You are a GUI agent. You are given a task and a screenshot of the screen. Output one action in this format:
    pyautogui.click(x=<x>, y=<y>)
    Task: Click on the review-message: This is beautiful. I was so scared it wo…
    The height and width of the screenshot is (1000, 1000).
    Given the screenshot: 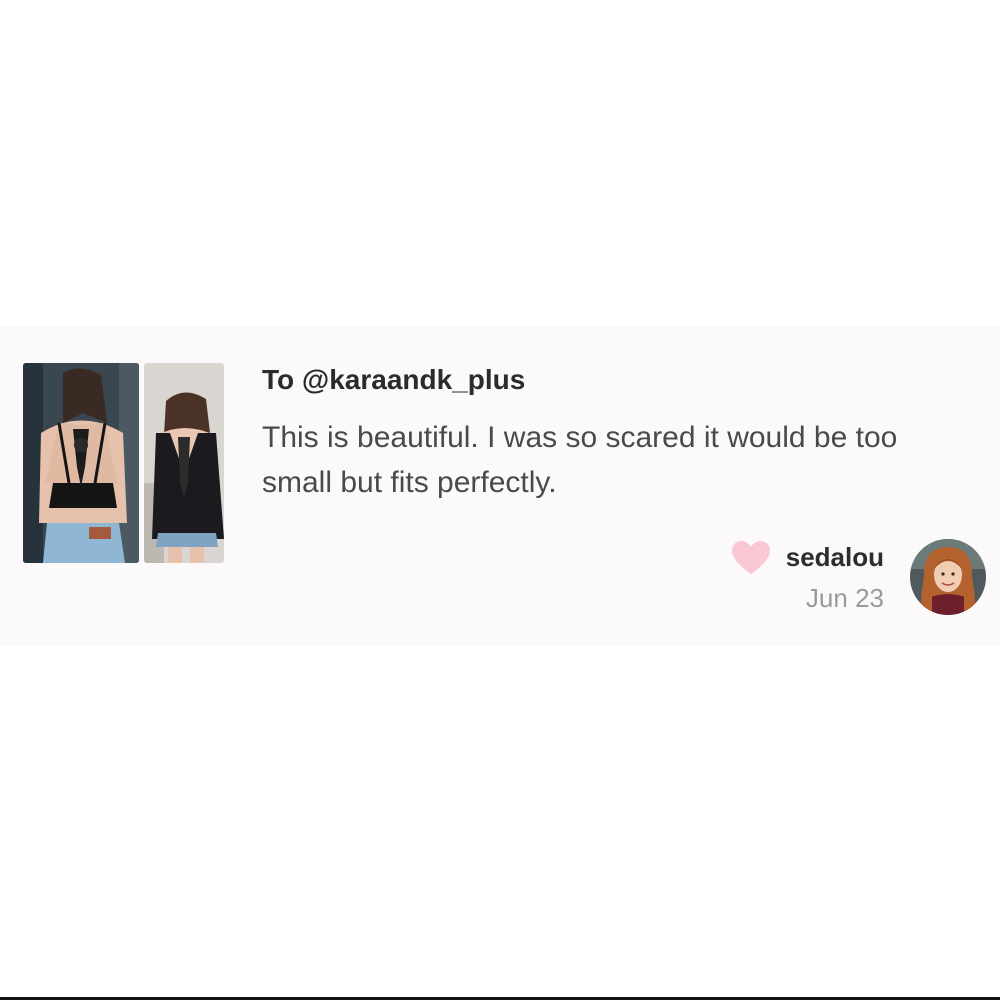 What is the action you would take?
    pyautogui.click(x=580, y=460)
    